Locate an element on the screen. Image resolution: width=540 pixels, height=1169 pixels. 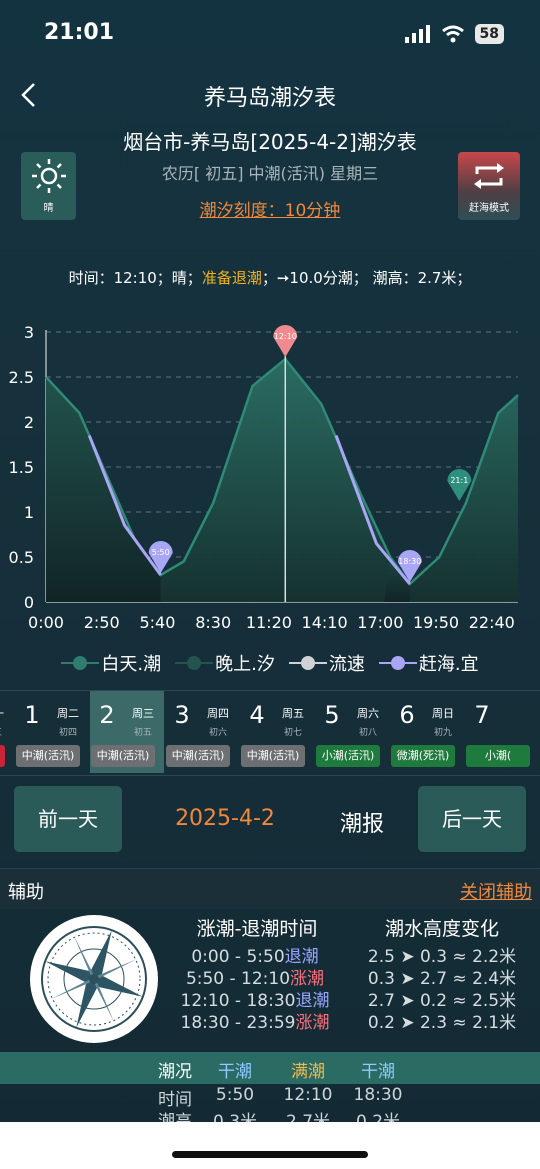
chart-legend: 白天.潮 晚上.汐 流速 赶海.宜 is located at coordinates (270, 663).